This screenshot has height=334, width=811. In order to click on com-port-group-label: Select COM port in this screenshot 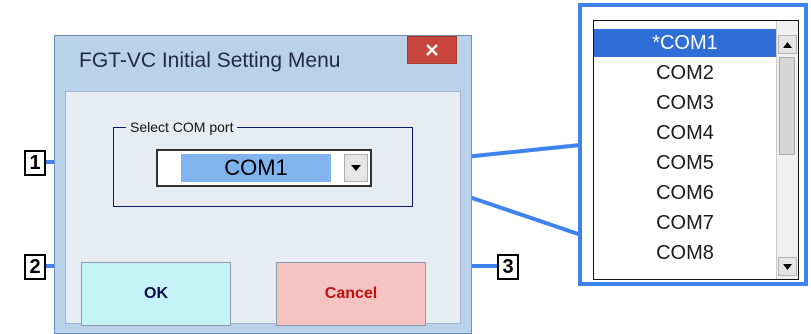, I will do `click(182, 127)`.